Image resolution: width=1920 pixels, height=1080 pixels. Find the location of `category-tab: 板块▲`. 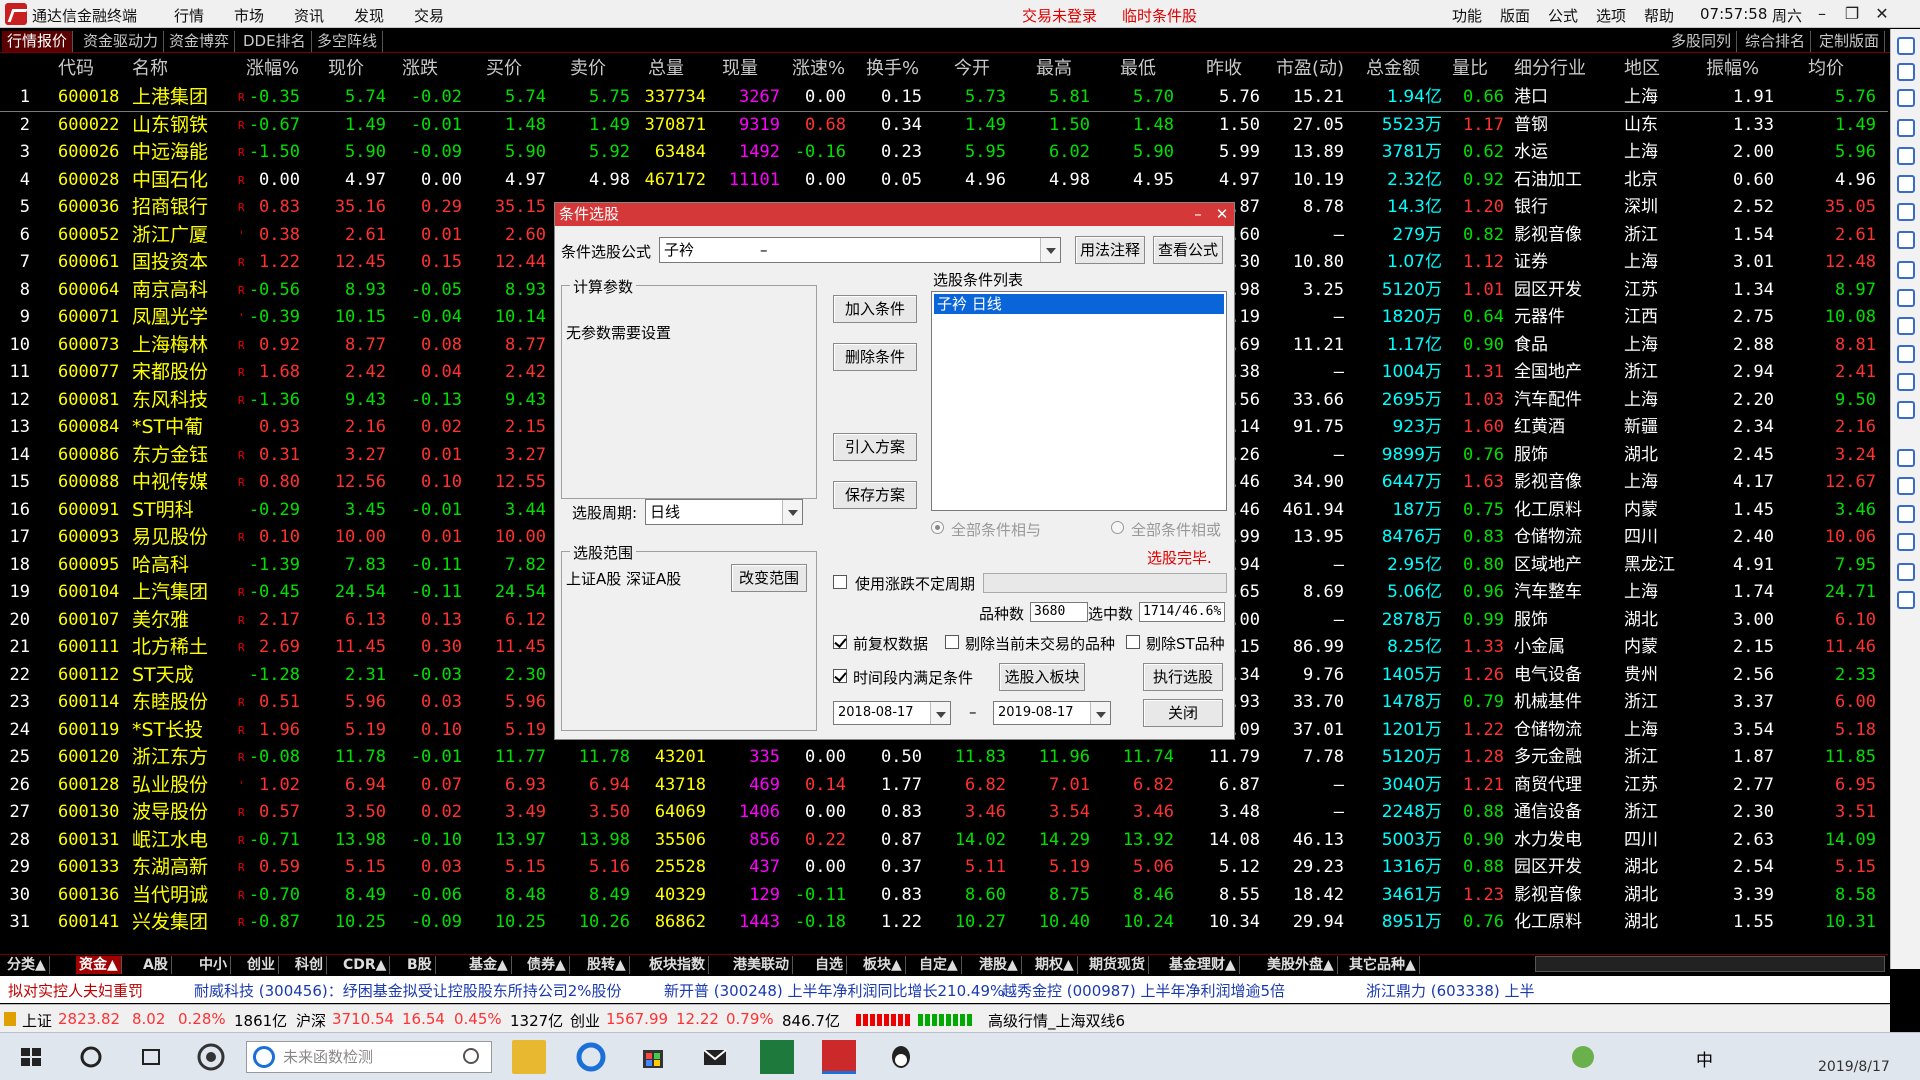

category-tab: 板块▲ is located at coordinates (883, 965).